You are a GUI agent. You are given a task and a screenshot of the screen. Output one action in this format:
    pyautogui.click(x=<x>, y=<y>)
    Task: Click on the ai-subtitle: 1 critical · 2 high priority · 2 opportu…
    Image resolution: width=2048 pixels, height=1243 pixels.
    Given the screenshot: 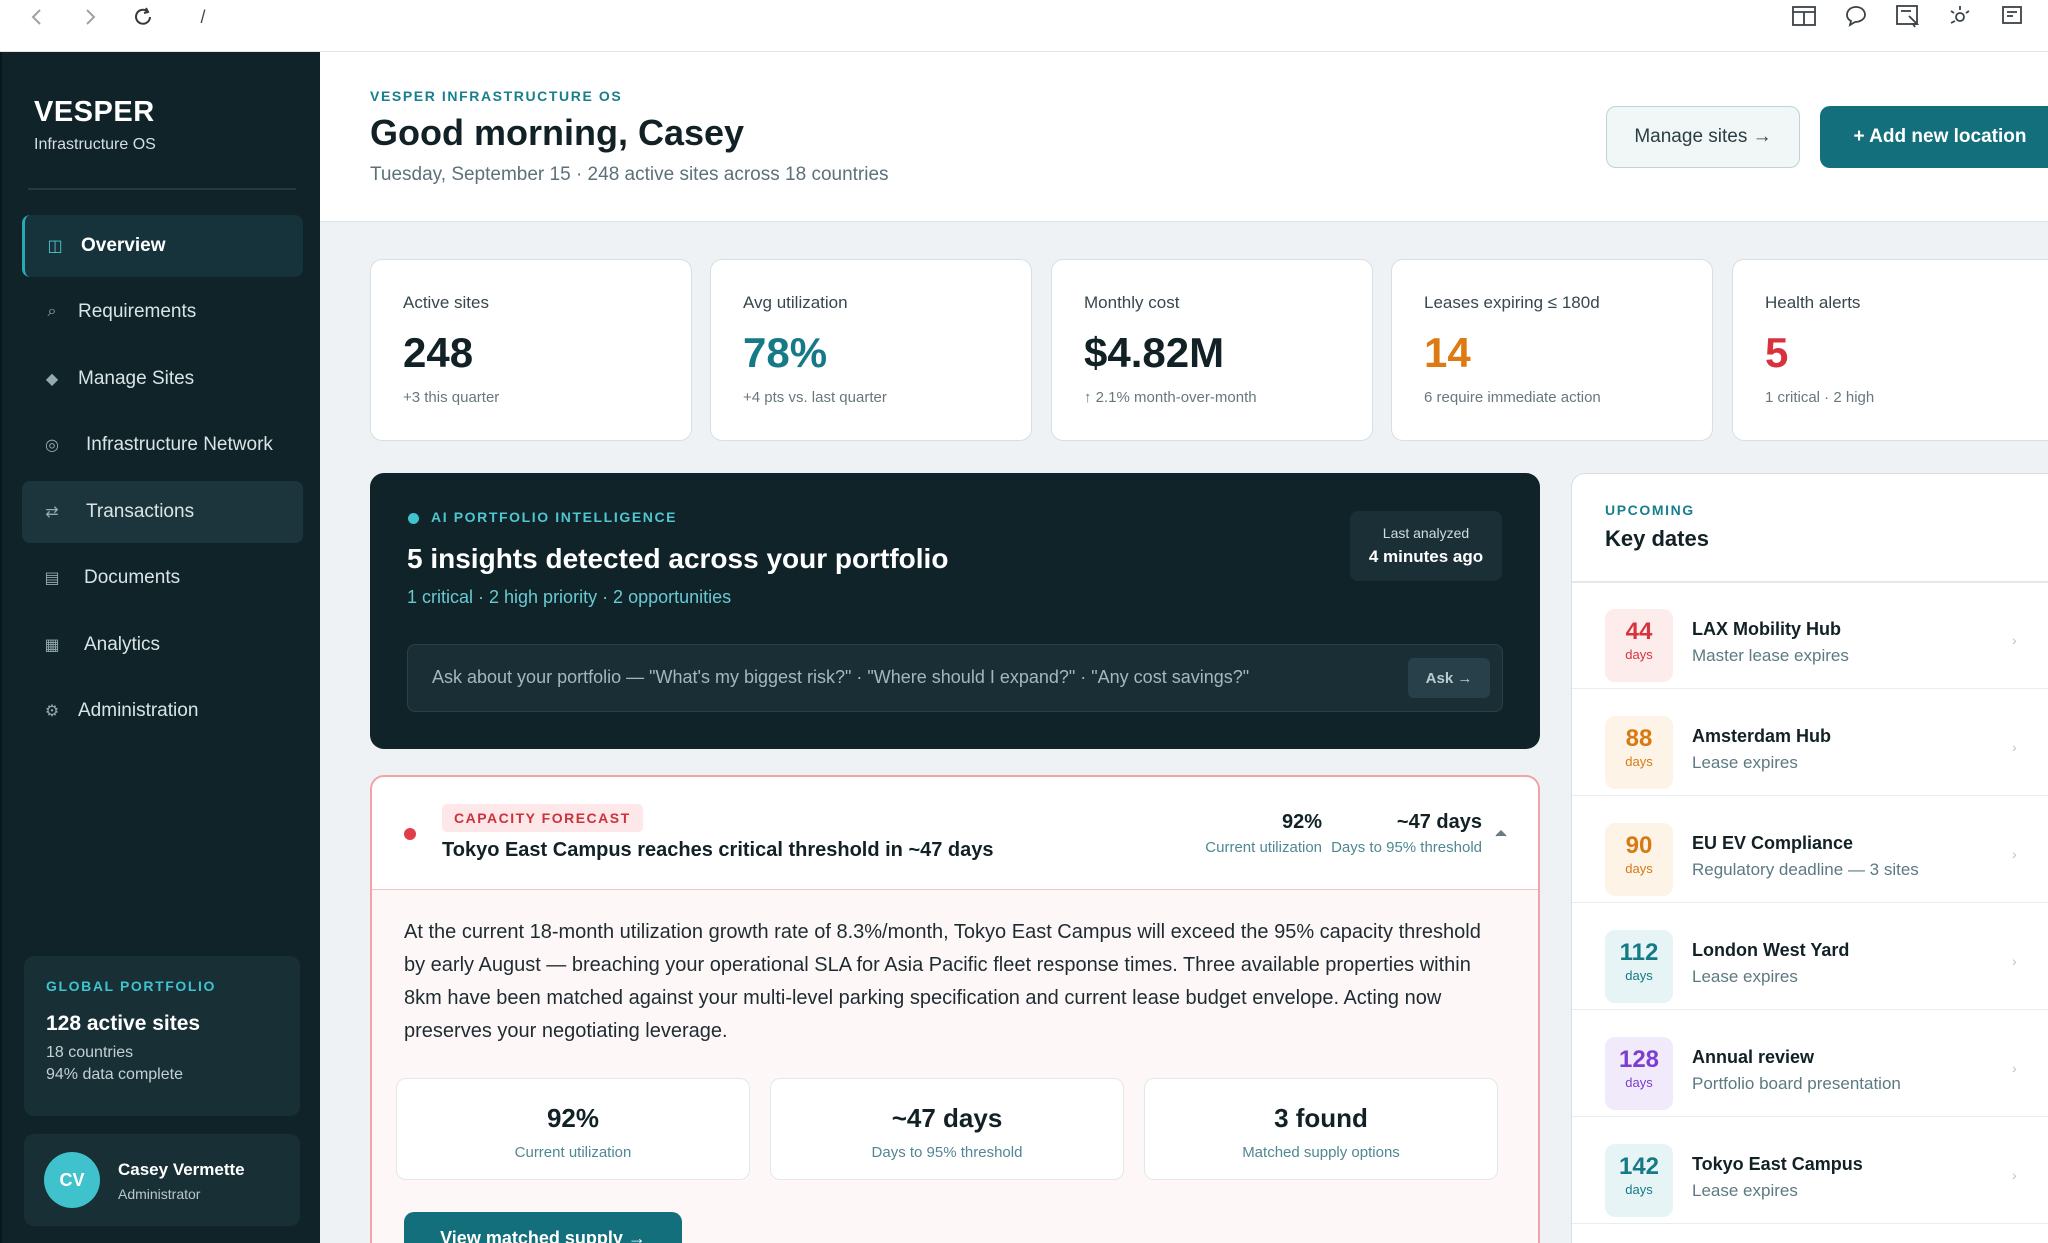 What is the action you would take?
    pyautogui.click(x=569, y=597)
    